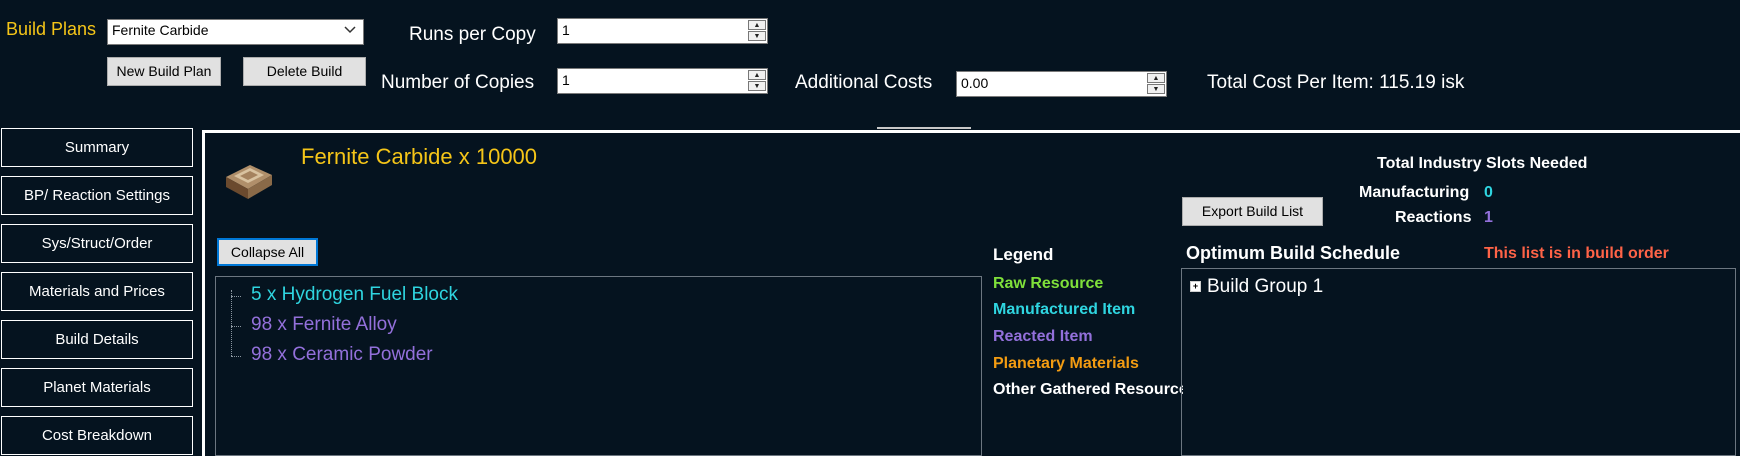 The width and height of the screenshot is (1740, 456). Describe the element at coordinates (1488, 217) in the screenshot. I see `reactions-slots-value: 1` at that location.